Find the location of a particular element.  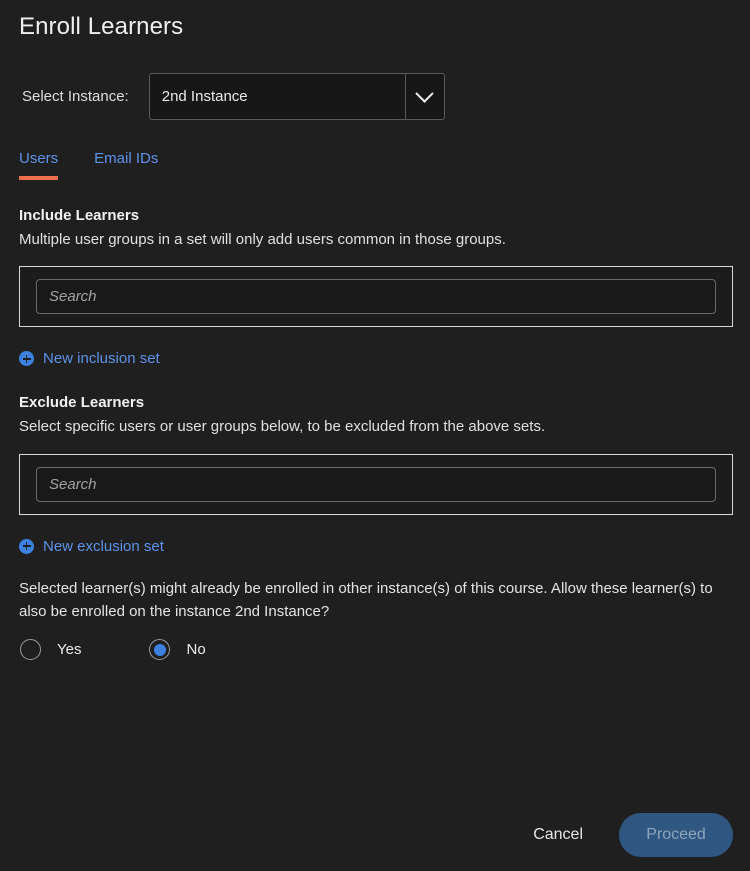

page-title: Enroll Learners is located at coordinates (101, 26).